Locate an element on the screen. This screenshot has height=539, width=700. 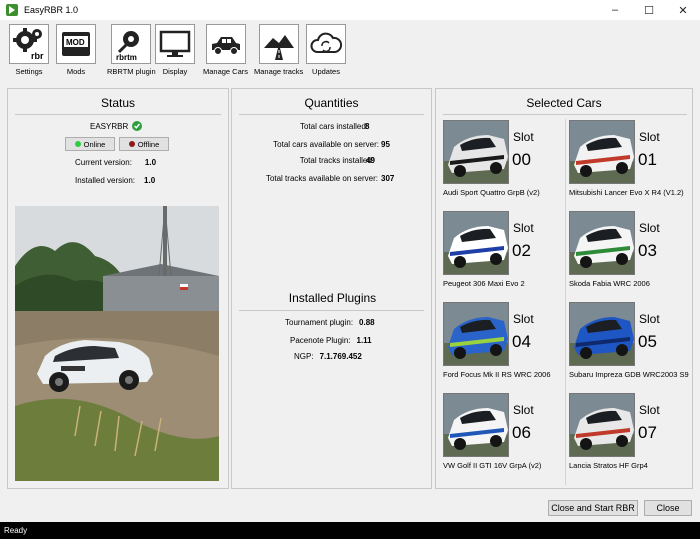
car-slot: Slot 01 Mitsubishi Lancer Evo X R4 (V1.2) is located at coordinates (629, 164).